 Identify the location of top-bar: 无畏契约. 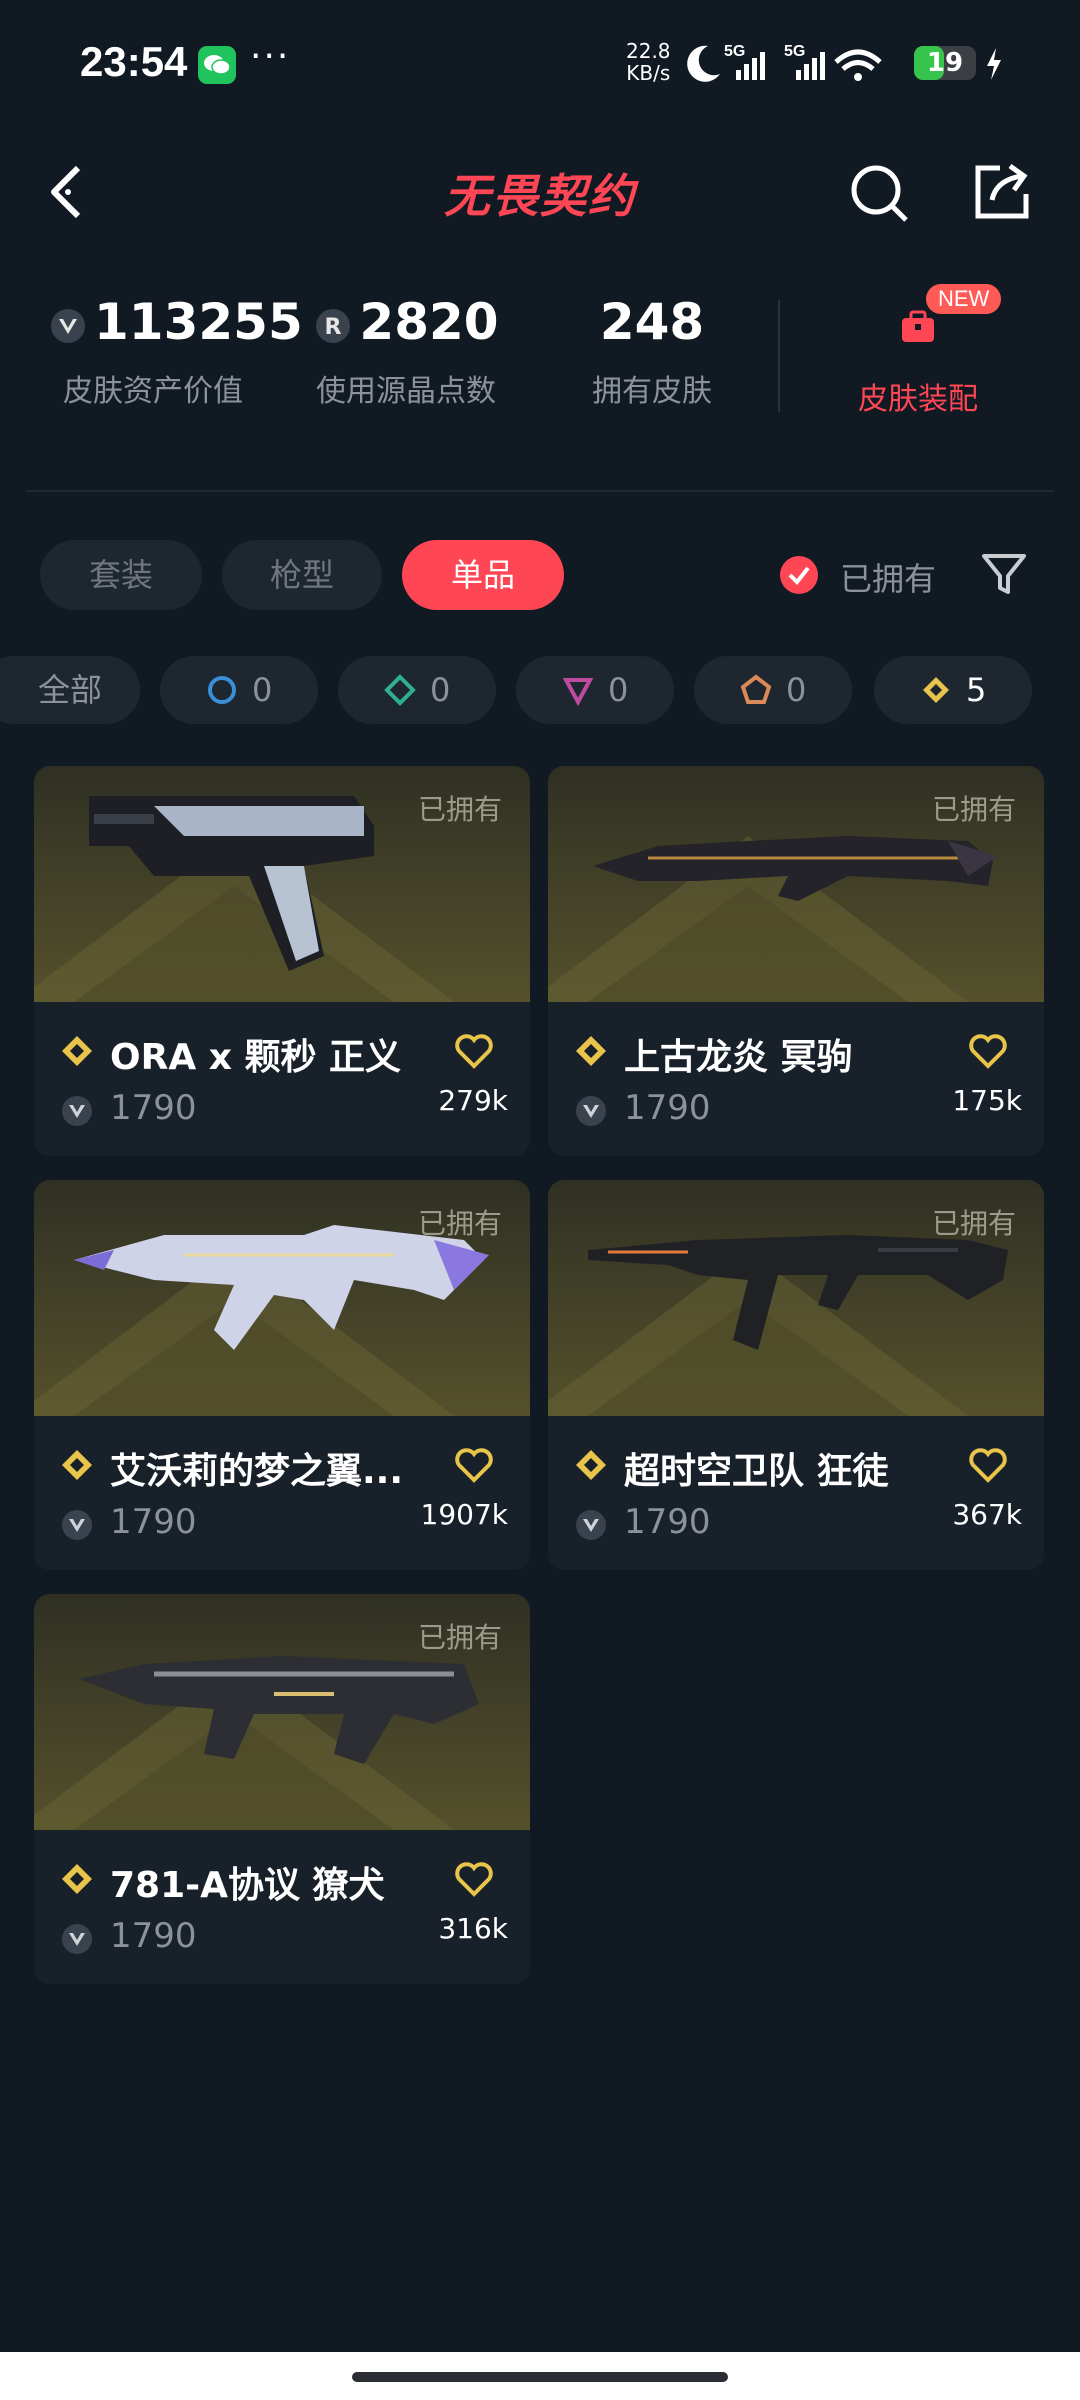
(540, 195).